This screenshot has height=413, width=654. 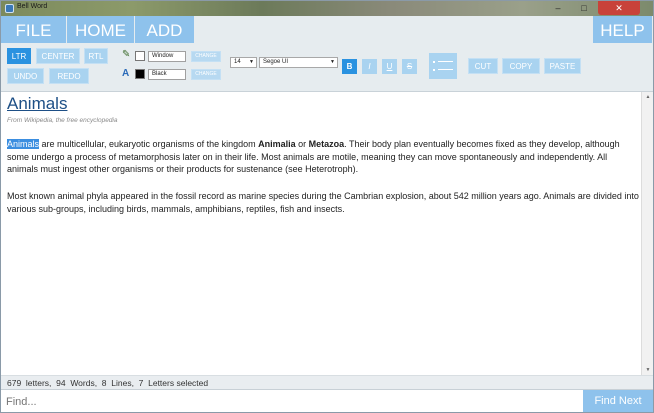 I want to click on font-family-select: Segoe UI ▼, so click(x=298, y=62).